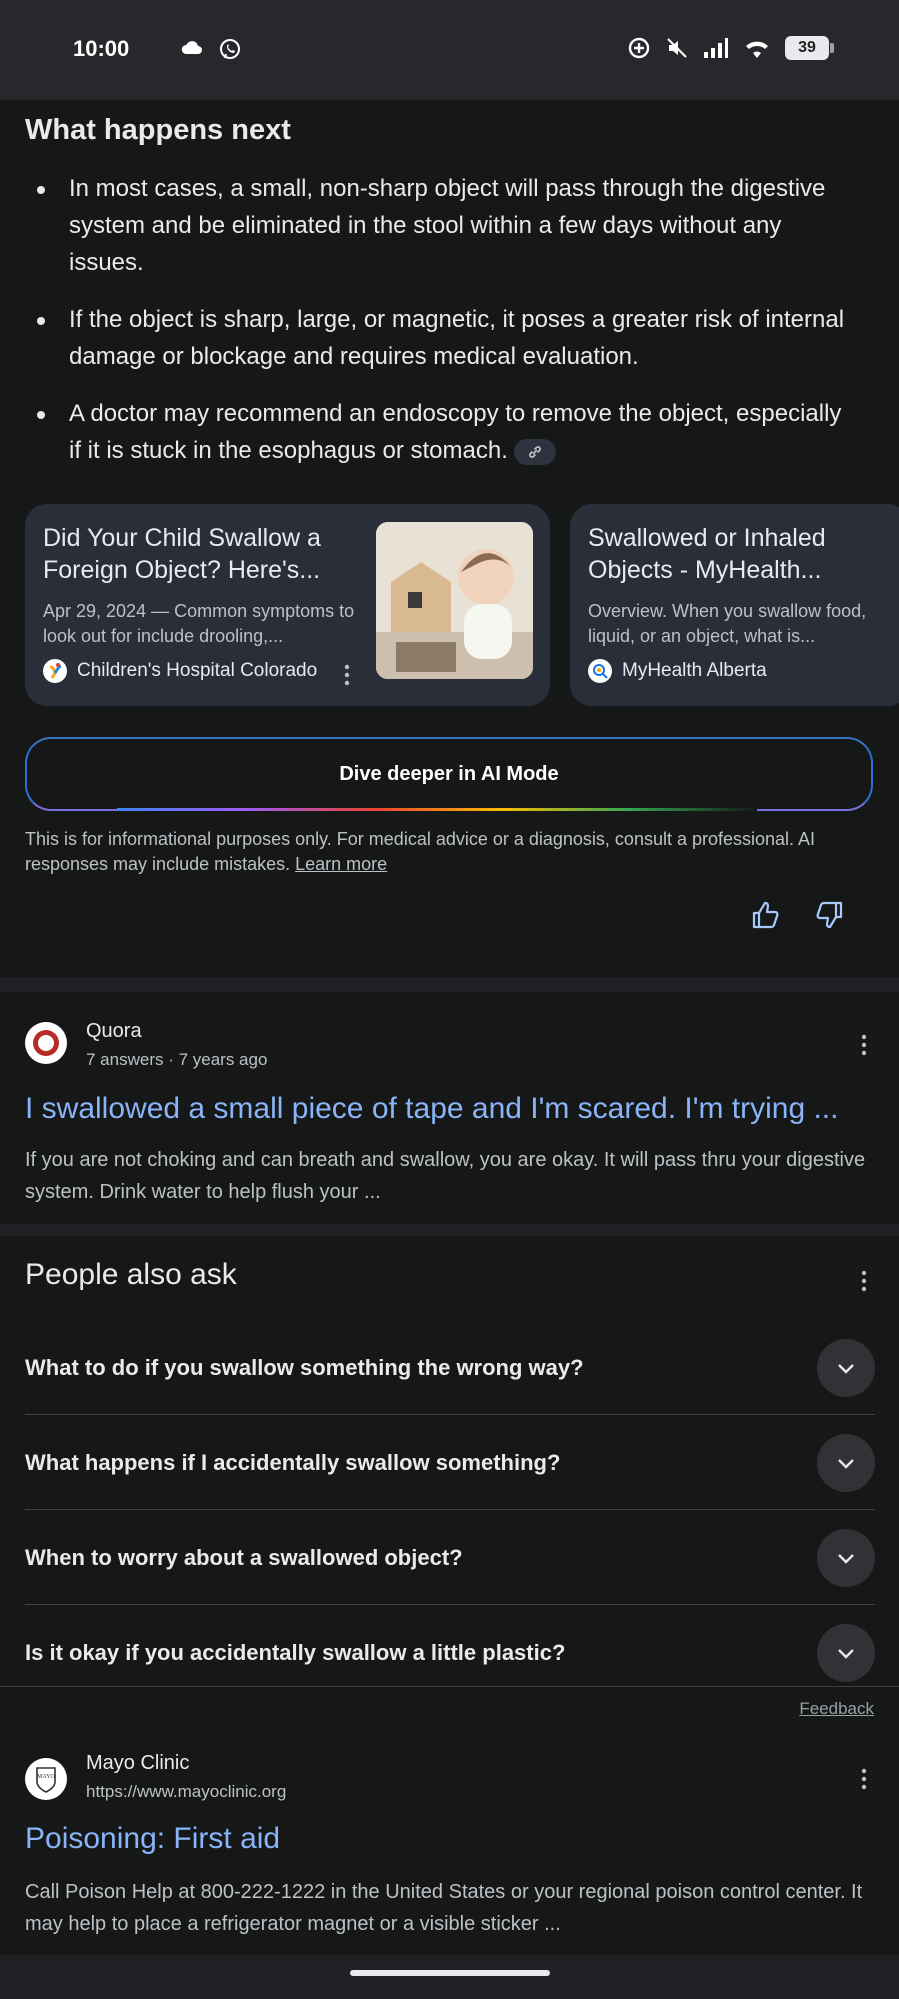 The height and width of the screenshot is (1999, 899). Describe the element at coordinates (230, 49) in the screenshot. I see `viber-icon` at that location.